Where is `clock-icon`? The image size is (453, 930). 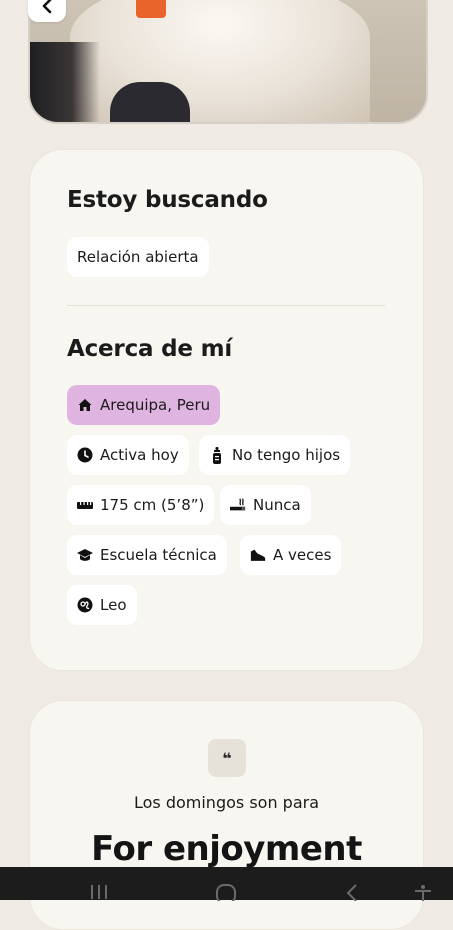 clock-icon is located at coordinates (85, 455).